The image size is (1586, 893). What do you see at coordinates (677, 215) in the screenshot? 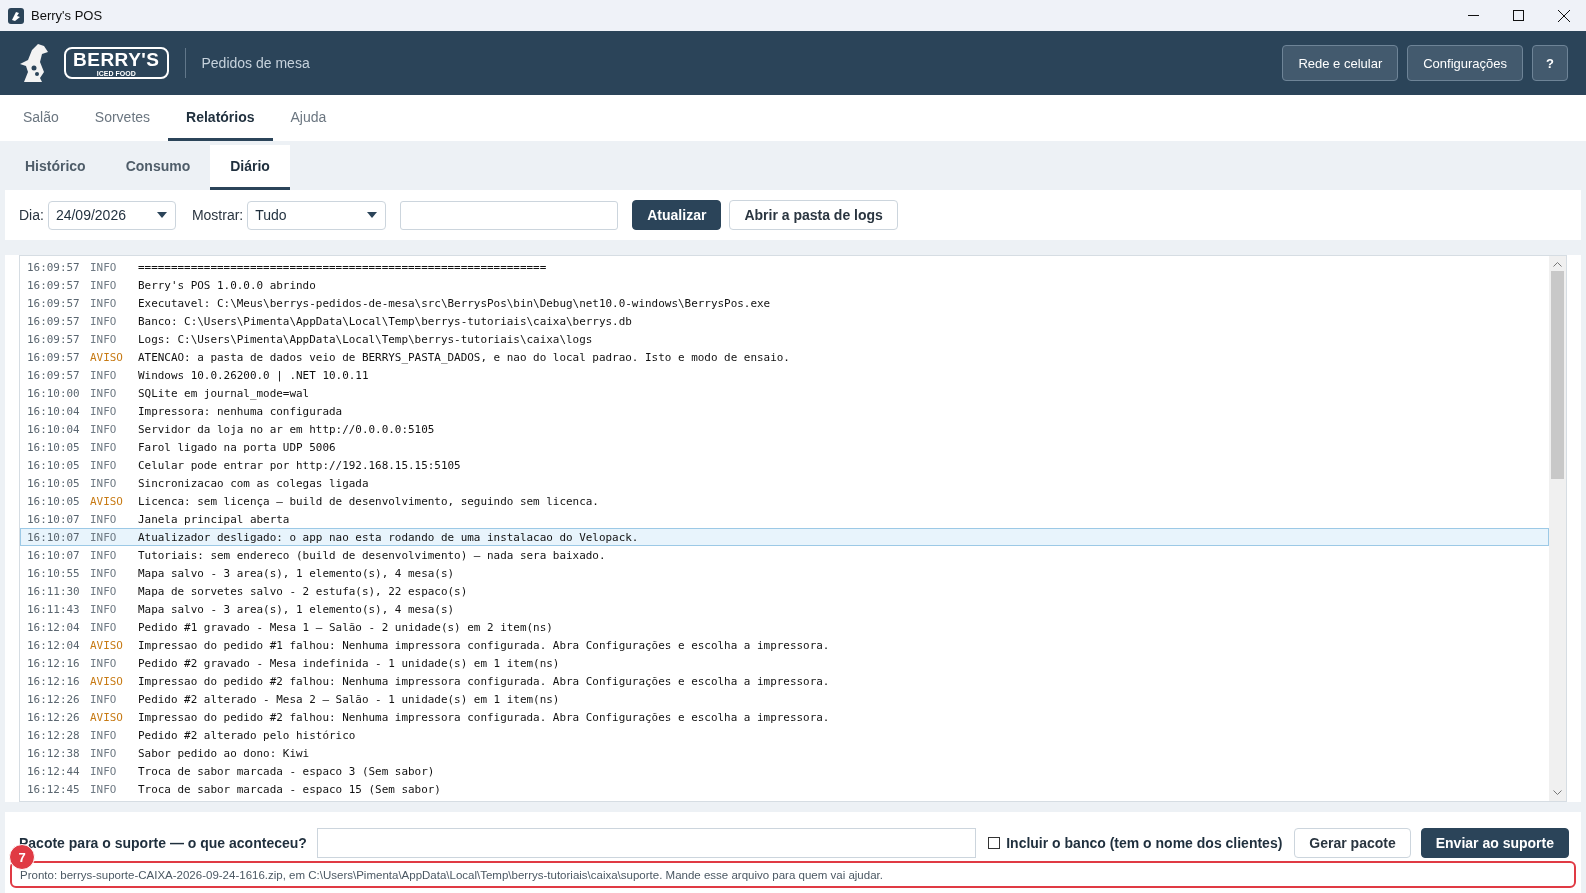
I see `refresh-button: Atualizar` at bounding box center [677, 215].